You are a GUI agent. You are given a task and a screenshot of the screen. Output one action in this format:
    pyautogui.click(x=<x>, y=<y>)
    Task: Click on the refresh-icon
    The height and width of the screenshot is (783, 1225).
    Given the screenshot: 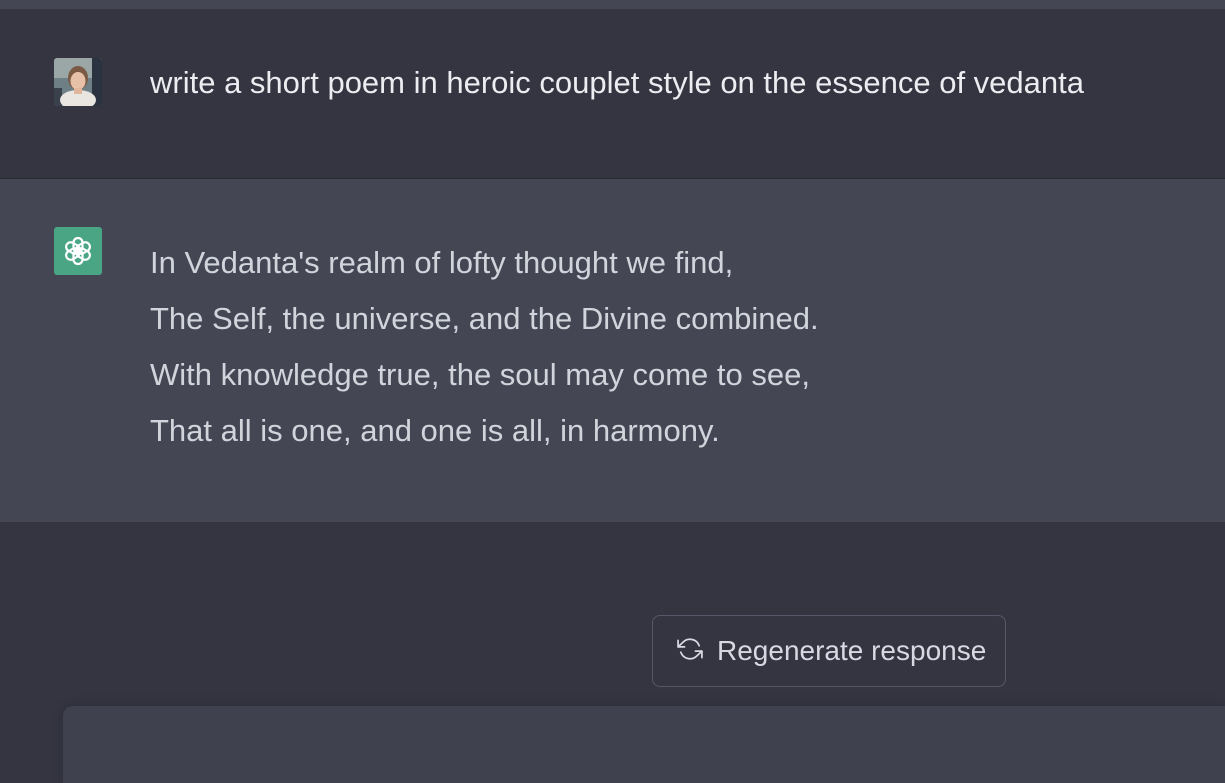 What is the action you would take?
    pyautogui.click(x=690, y=651)
    